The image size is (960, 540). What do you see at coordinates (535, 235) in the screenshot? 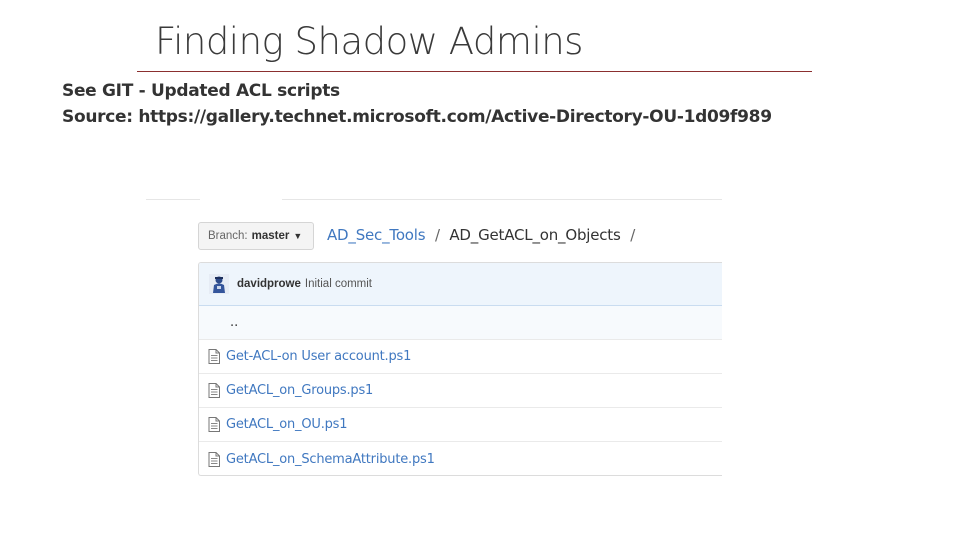
I see `breadcrumb-current-folder: AD_GetACL_on_Objects` at bounding box center [535, 235].